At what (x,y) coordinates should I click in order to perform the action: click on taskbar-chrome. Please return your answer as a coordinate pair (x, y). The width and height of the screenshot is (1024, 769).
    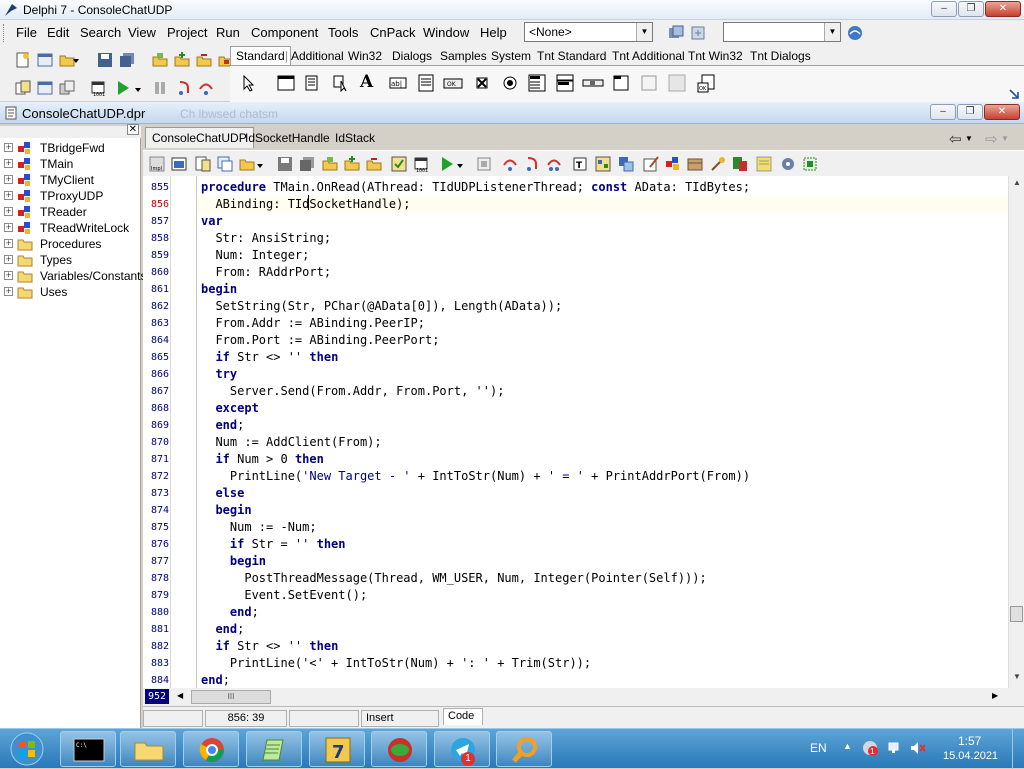
    Looking at the image, I should click on (211, 749).